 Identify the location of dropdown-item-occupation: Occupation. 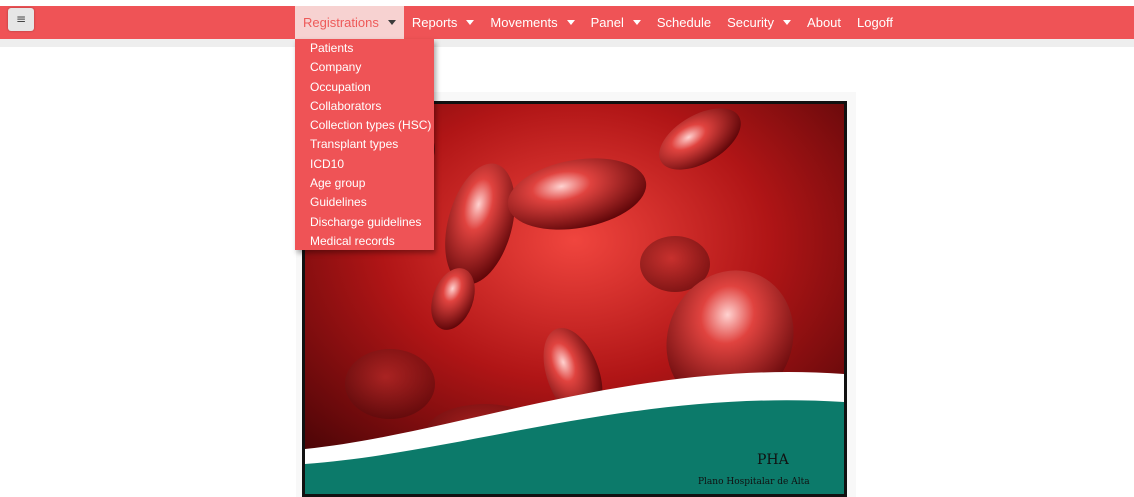
(364, 87).